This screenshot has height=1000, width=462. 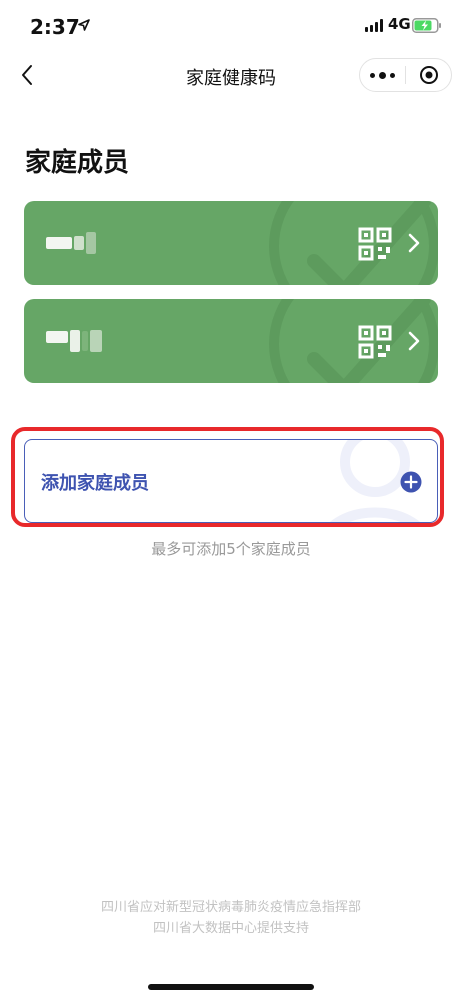 What do you see at coordinates (374, 25) in the screenshot?
I see `signal-icon` at bounding box center [374, 25].